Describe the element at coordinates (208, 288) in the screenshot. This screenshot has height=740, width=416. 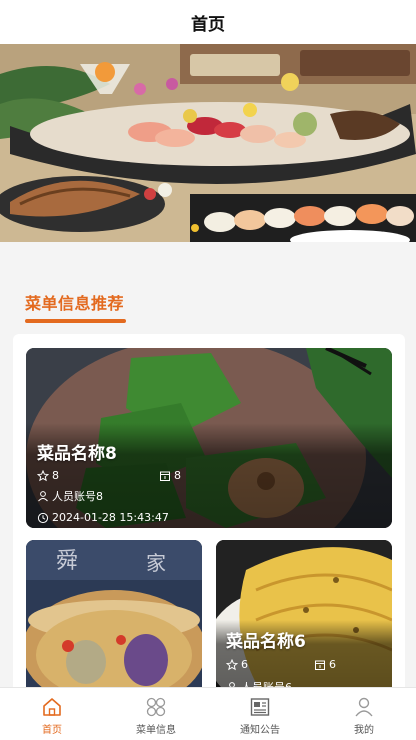
I see `recommend-section-header: 菜单信息推荐` at that location.